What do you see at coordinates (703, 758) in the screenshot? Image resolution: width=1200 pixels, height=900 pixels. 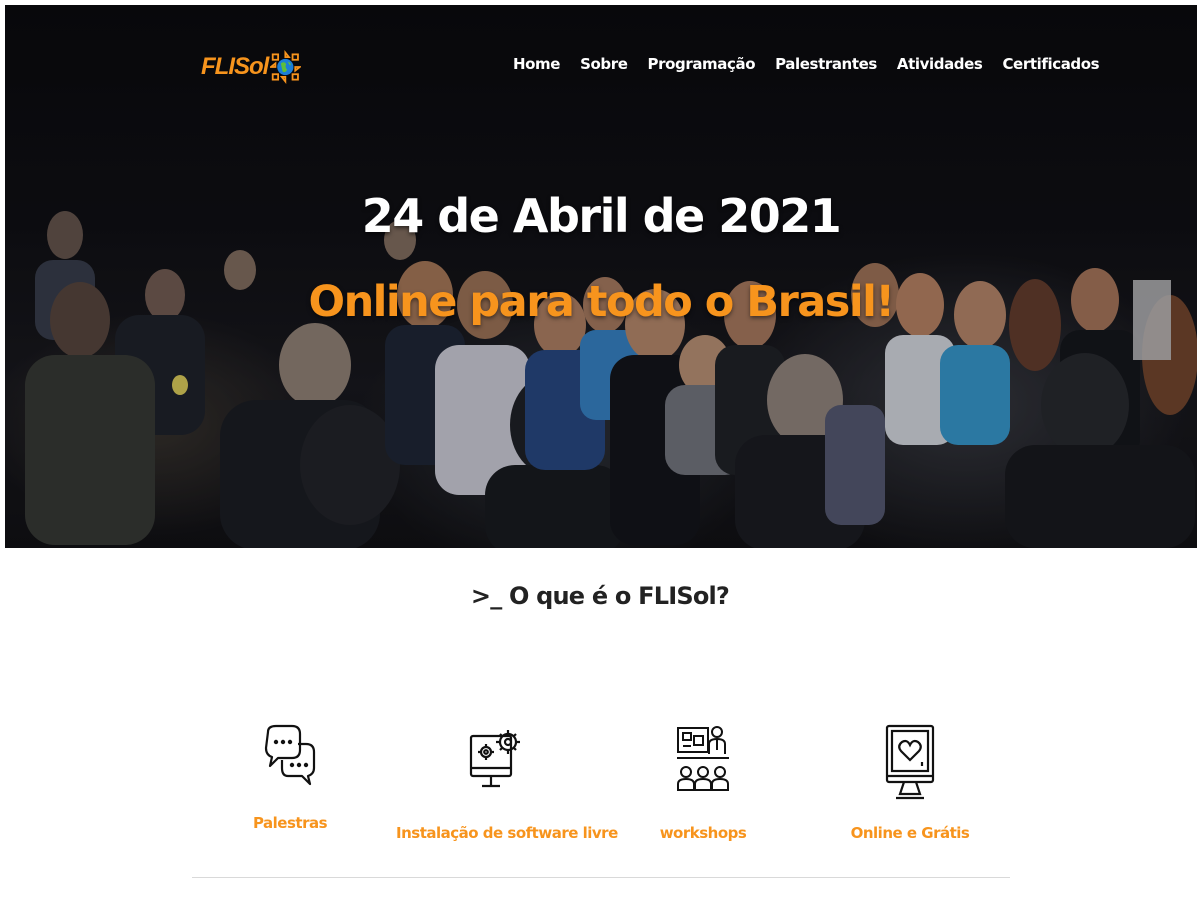 I see `presentation-audience-icon` at bounding box center [703, 758].